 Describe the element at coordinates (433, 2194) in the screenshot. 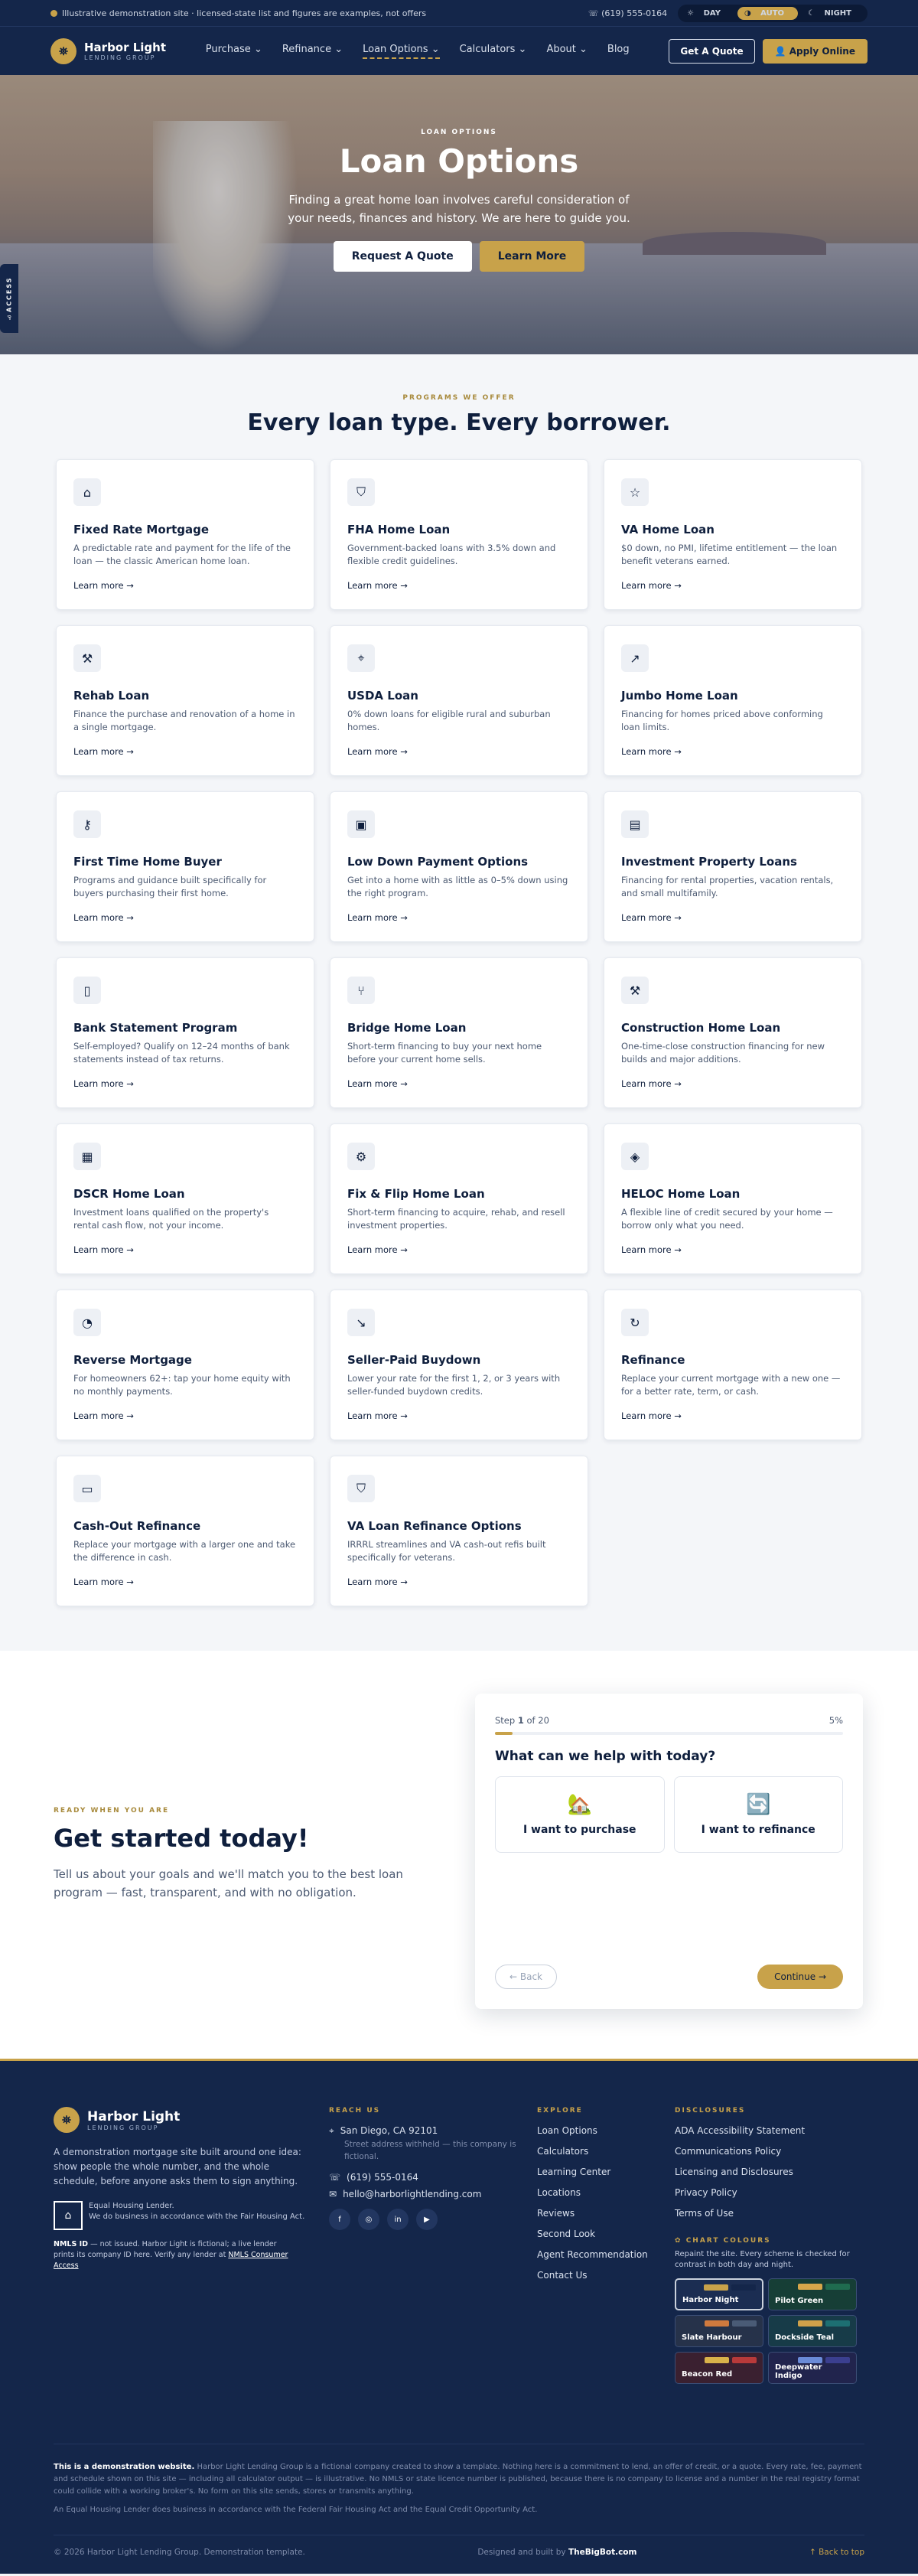

I see `footer-email: ✉ hello@harborlightlending.com` at that location.